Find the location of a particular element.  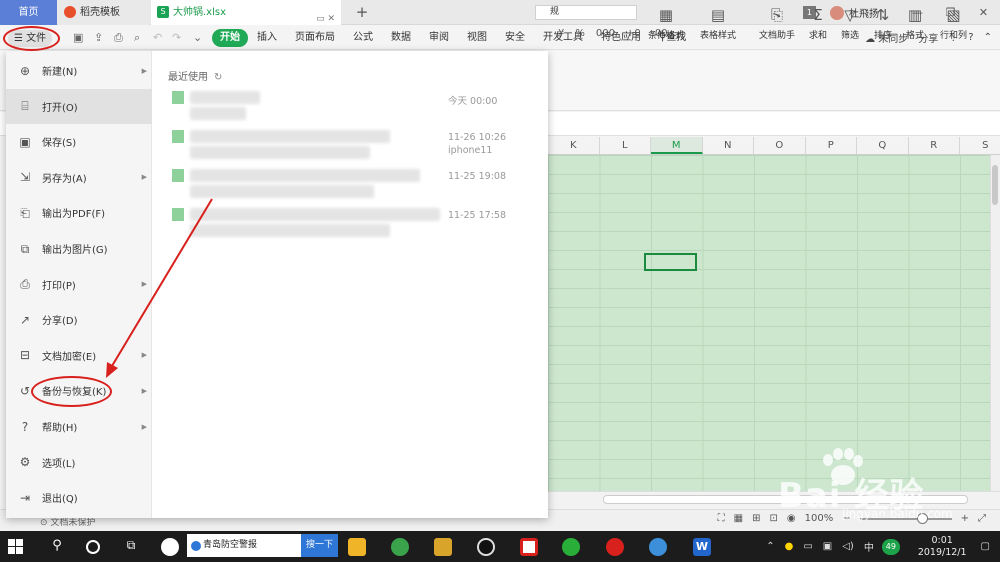

pinwheel-app-icon is located at coordinates (170, 547).